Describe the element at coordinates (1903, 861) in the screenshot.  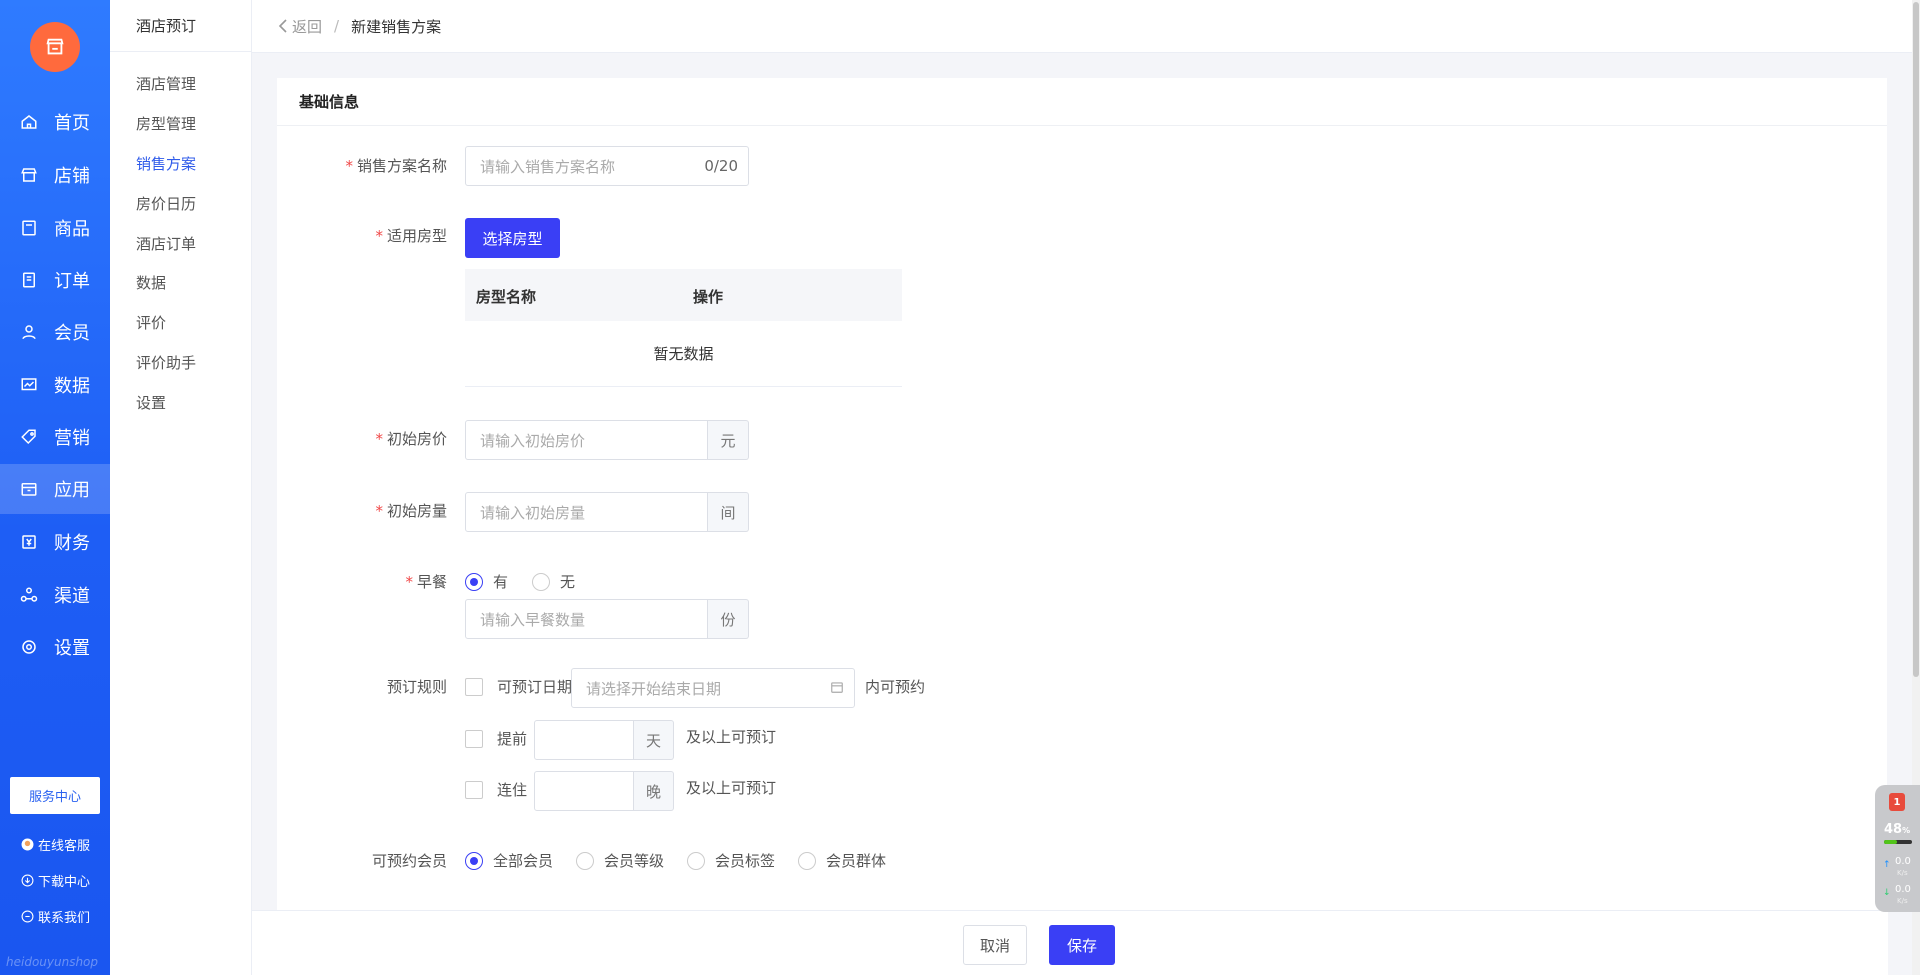
I see `upload-speed: 0.0` at that location.